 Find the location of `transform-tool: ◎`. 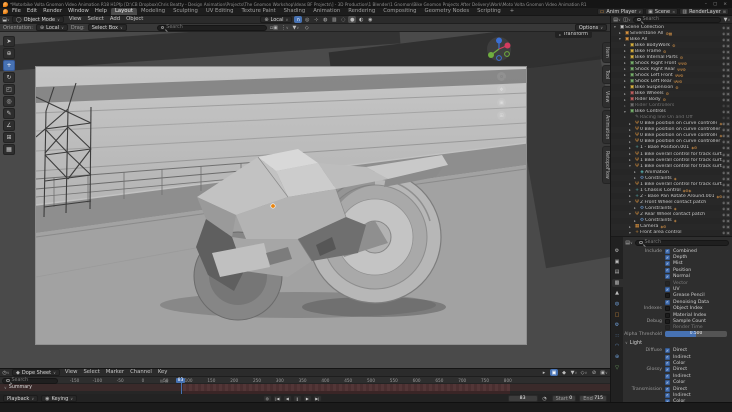

transform-tool: ◎ is located at coordinates (9, 101).